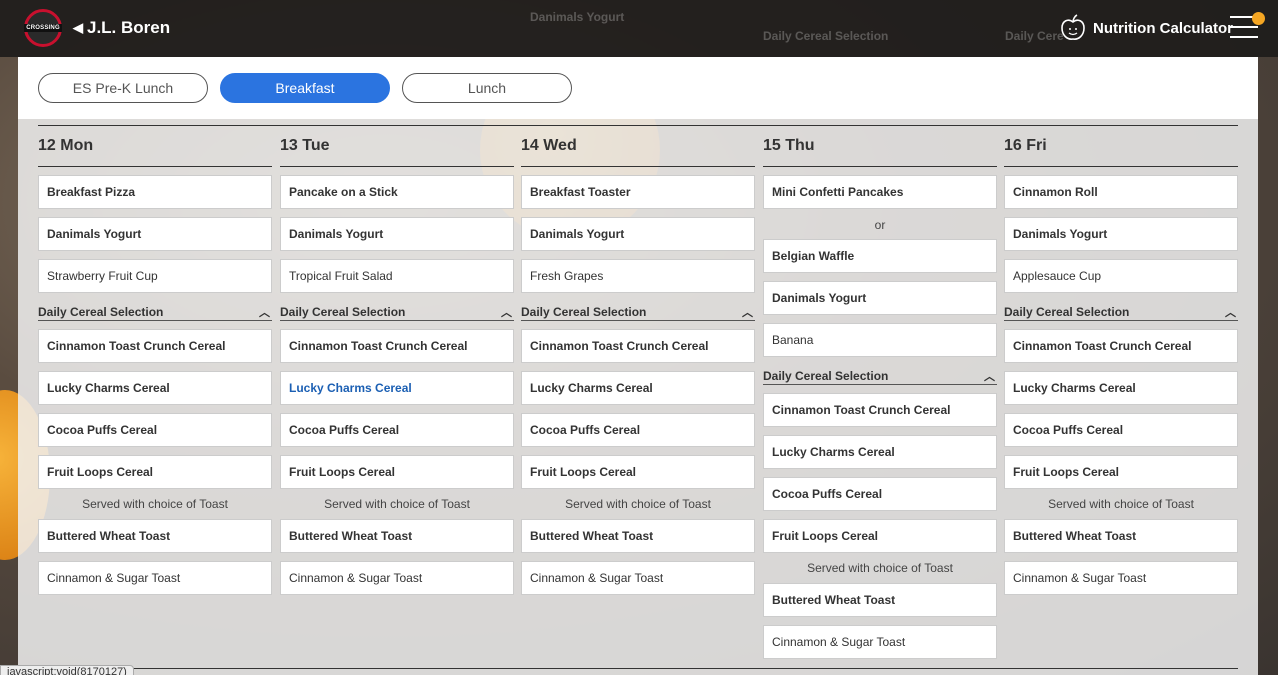 This screenshot has width=1278, height=675. I want to click on ghost-menu-item: Daily Cere, so click(1034, 36).